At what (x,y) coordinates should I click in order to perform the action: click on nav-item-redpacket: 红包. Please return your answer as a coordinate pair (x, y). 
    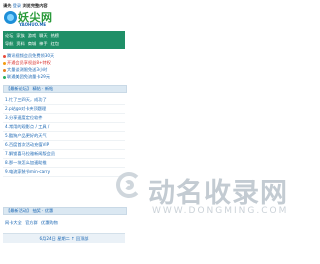
    Looking at the image, I should click on (55, 44).